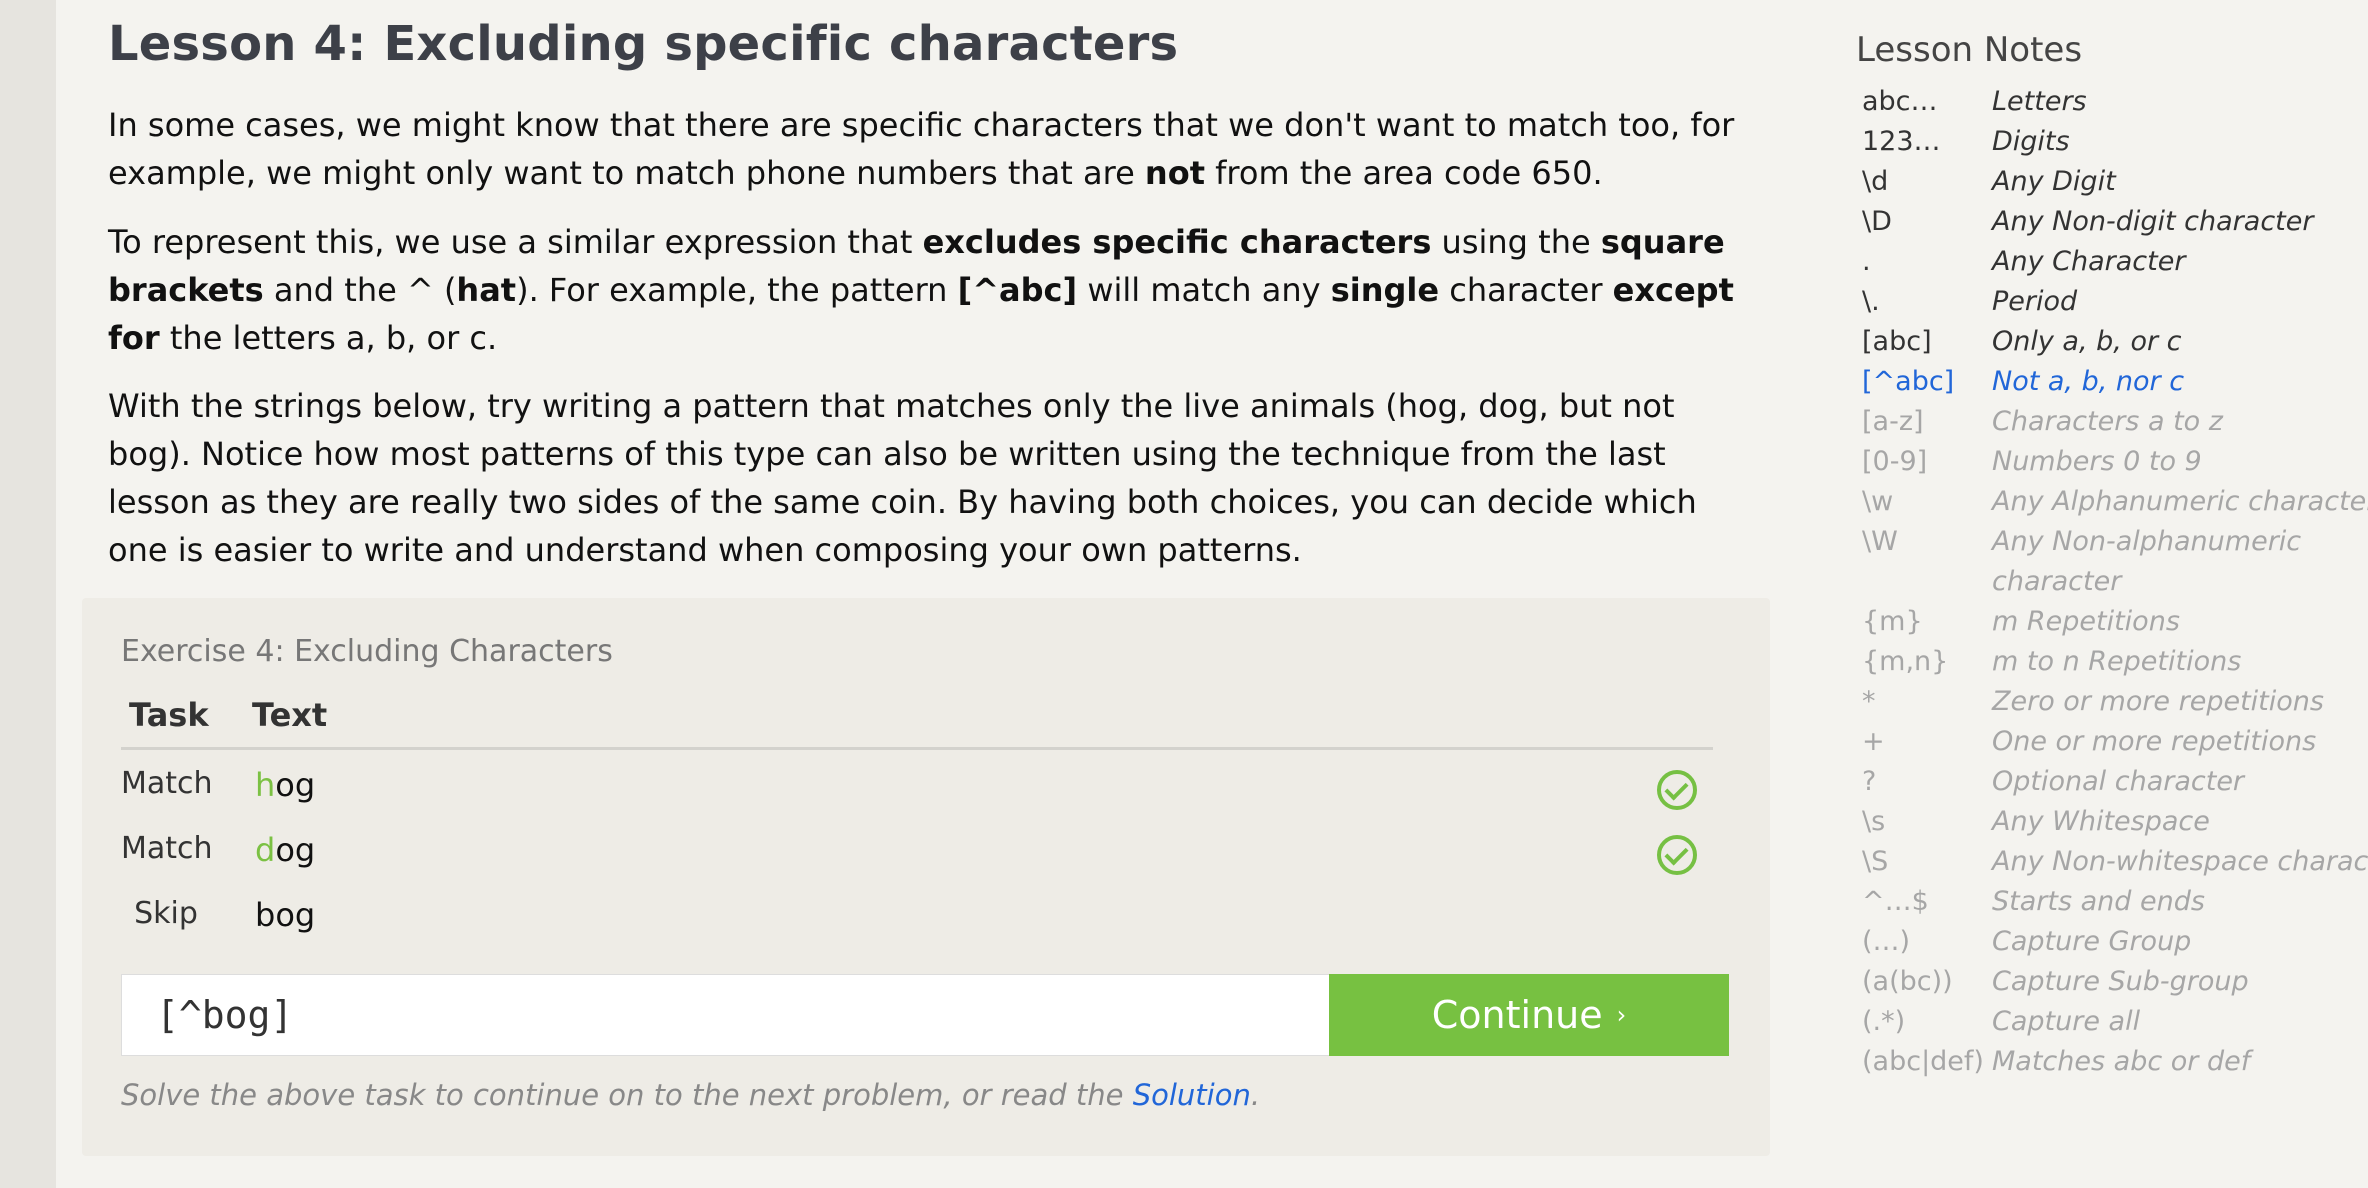  What do you see at coordinates (1905, 661) in the screenshot?
I see `note-key: {m,n}` at bounding box center [1905, 661].